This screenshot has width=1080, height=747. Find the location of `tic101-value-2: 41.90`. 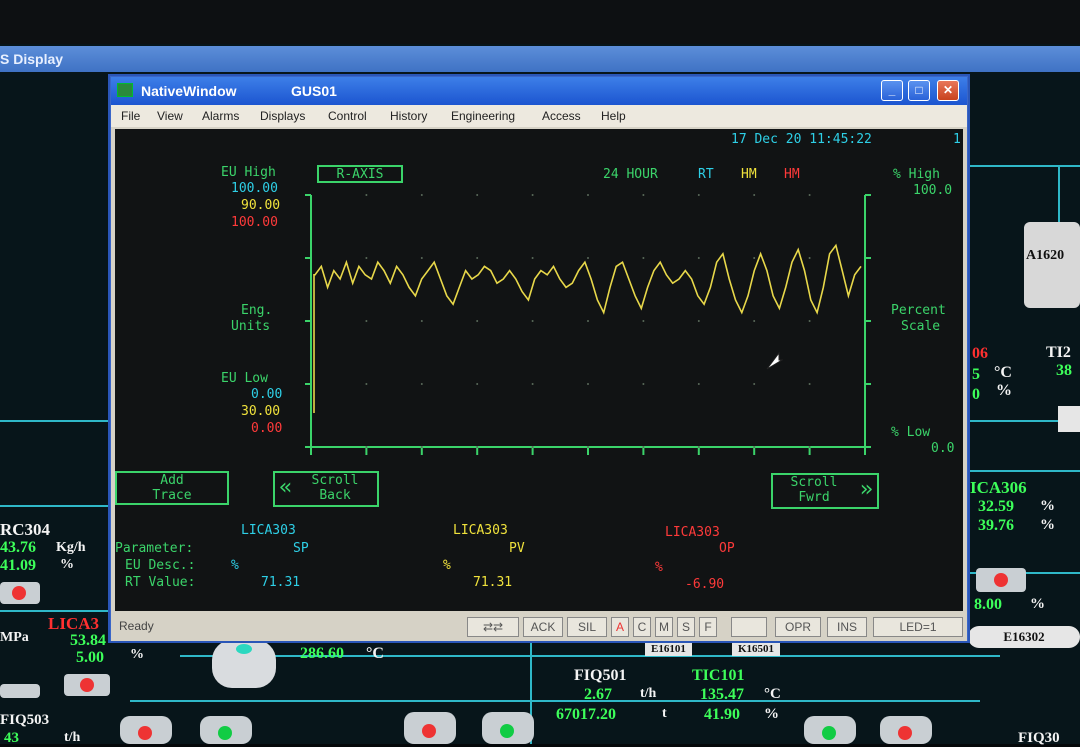

tic101-value-2: 41.90 is located at coordinates (722, 714).